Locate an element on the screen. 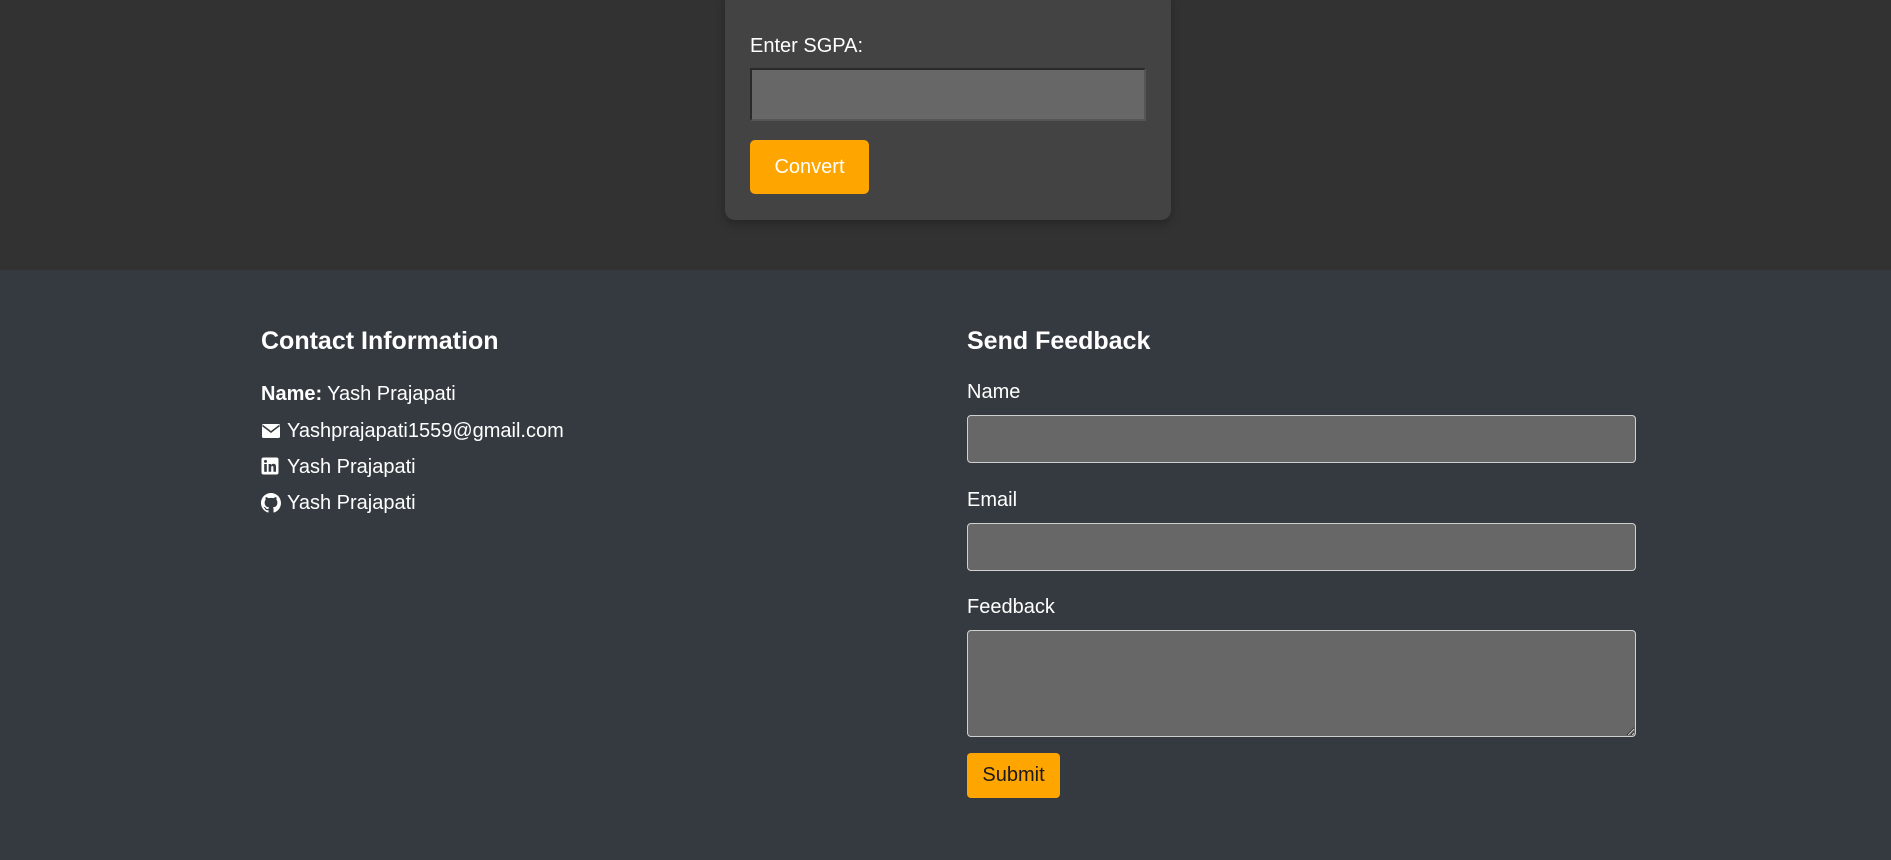  contact-heading: Contact Information is located at coordinates (380, 341).